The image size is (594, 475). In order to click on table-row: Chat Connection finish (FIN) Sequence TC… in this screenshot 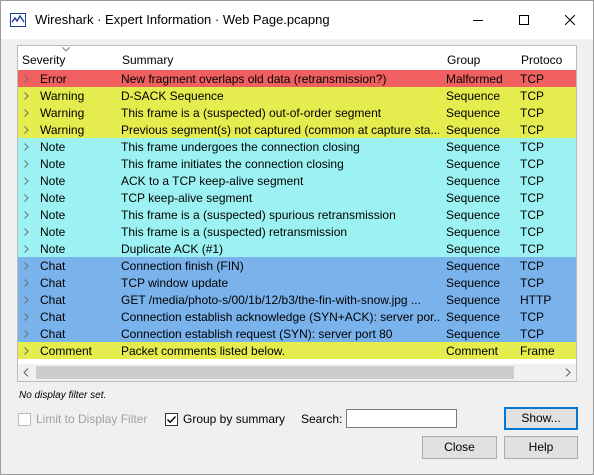, I will do `click(297, 265)`.